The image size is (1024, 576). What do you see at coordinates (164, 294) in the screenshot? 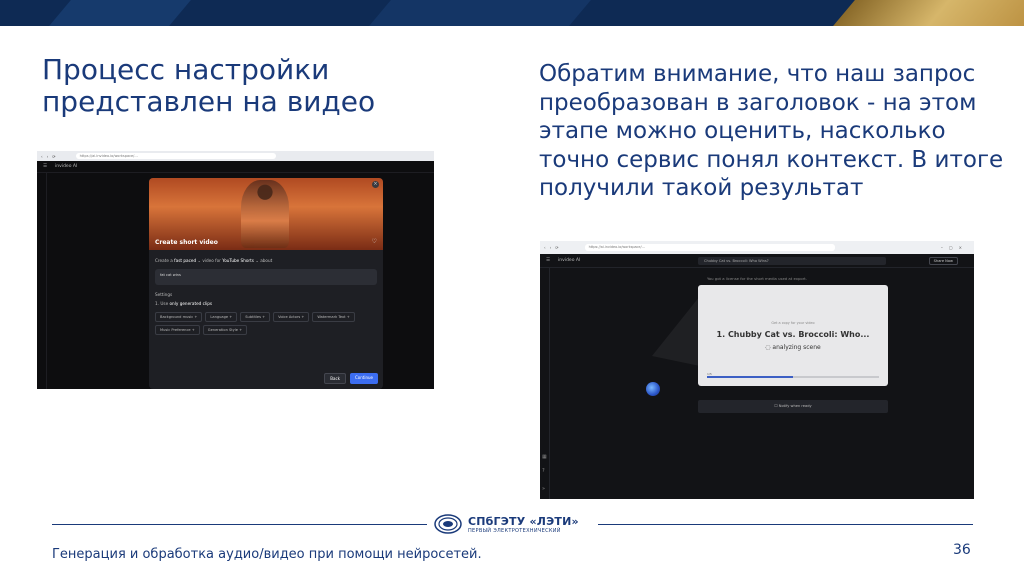
I see `settings-label: Settings` at bounding box center [164, 294].